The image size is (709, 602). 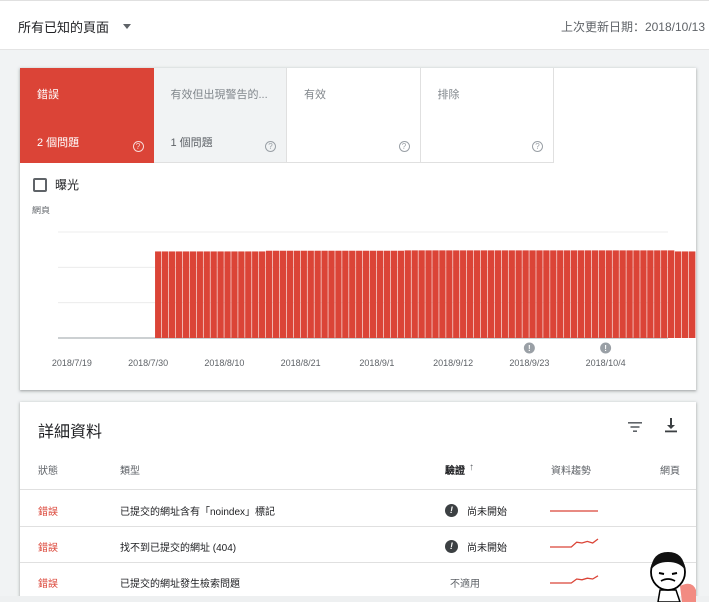 I want to click on exposure-label: 曝光, so click(x=67, y=185).